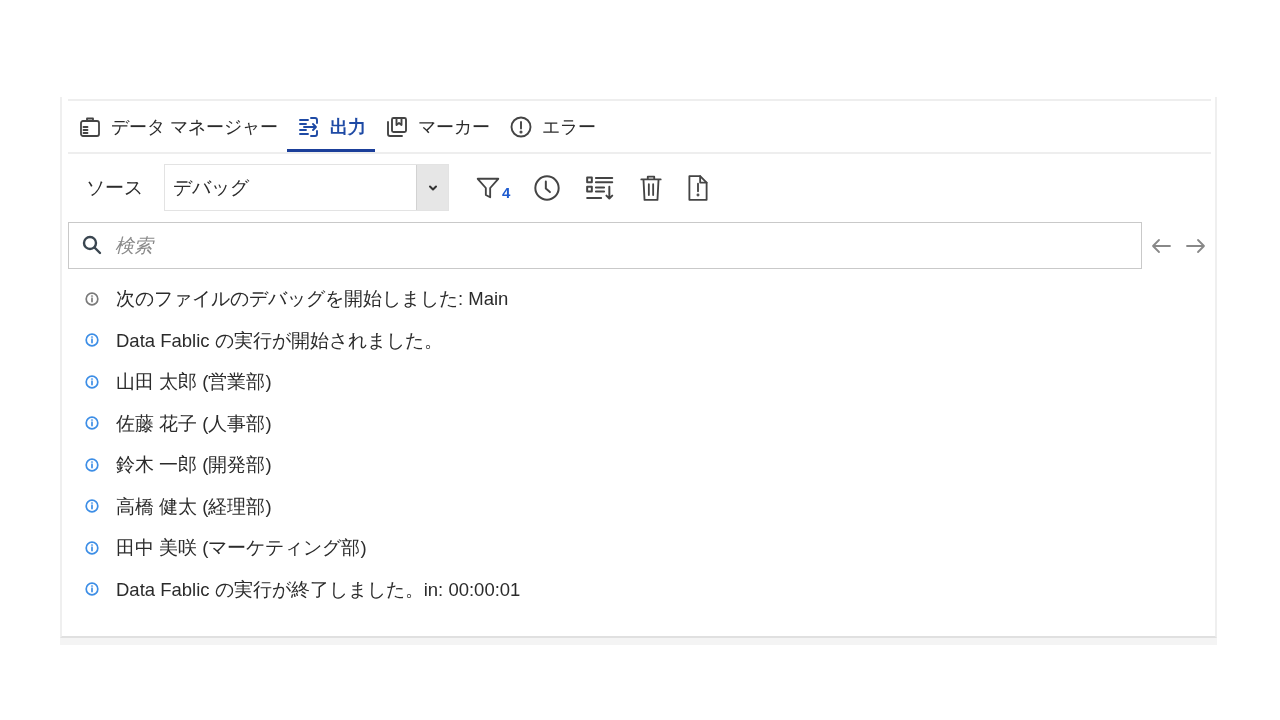  Describe the element at coordinates (698, 187) in the screenshot. I see `file-exclamation-icon` at that location.